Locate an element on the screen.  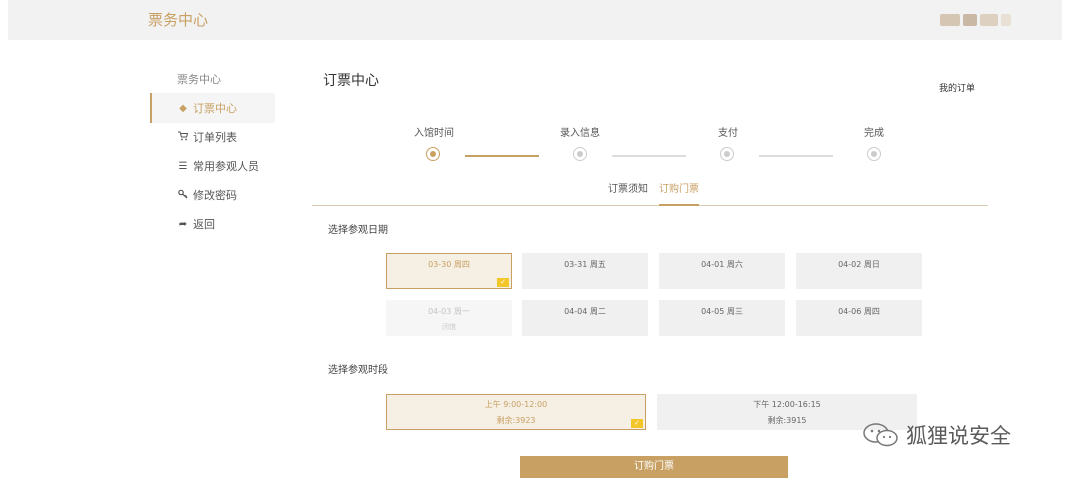
watermark: 狐狸说安全 is located at coordinates (936, 435).